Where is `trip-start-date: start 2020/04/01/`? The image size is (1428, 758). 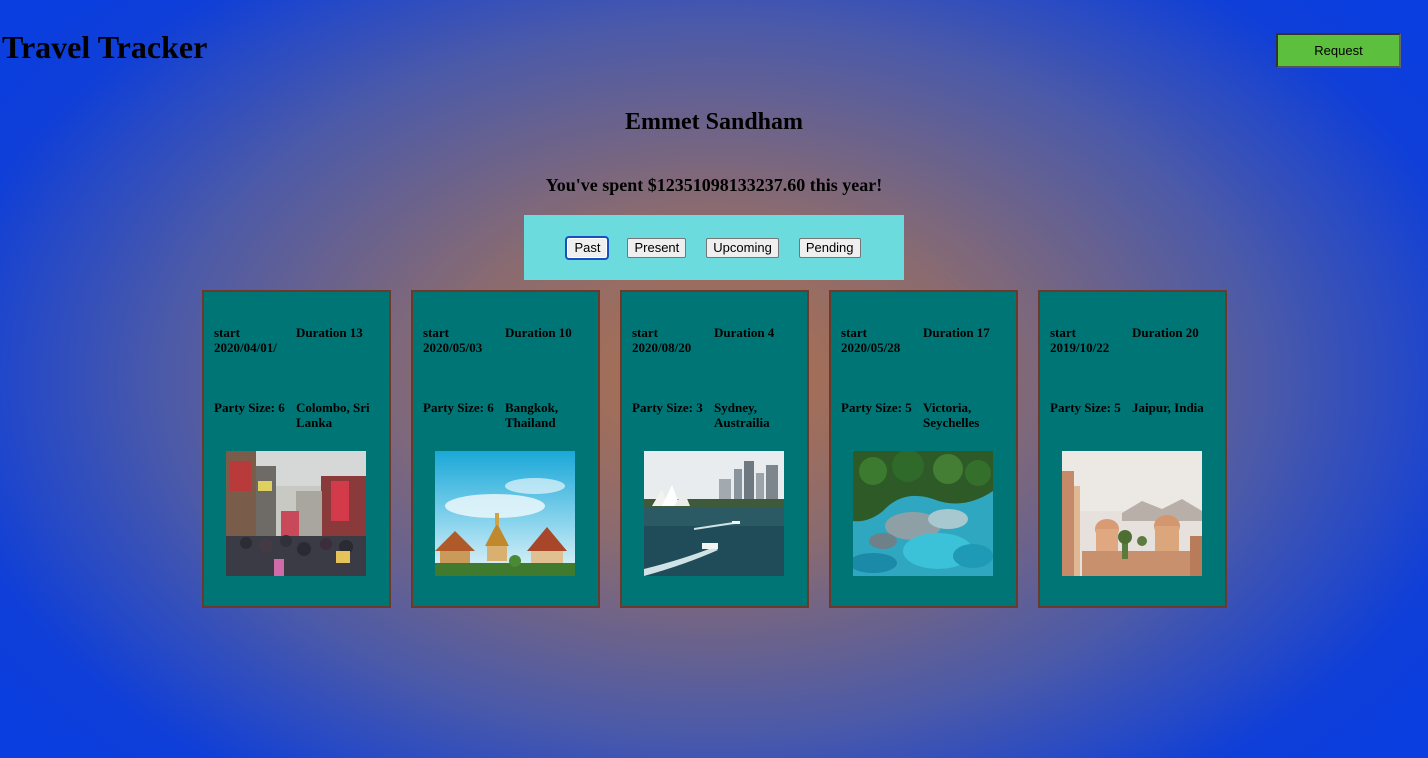
trip-start-date: start 2020/04/01/ is located at coordinates (245, 340).